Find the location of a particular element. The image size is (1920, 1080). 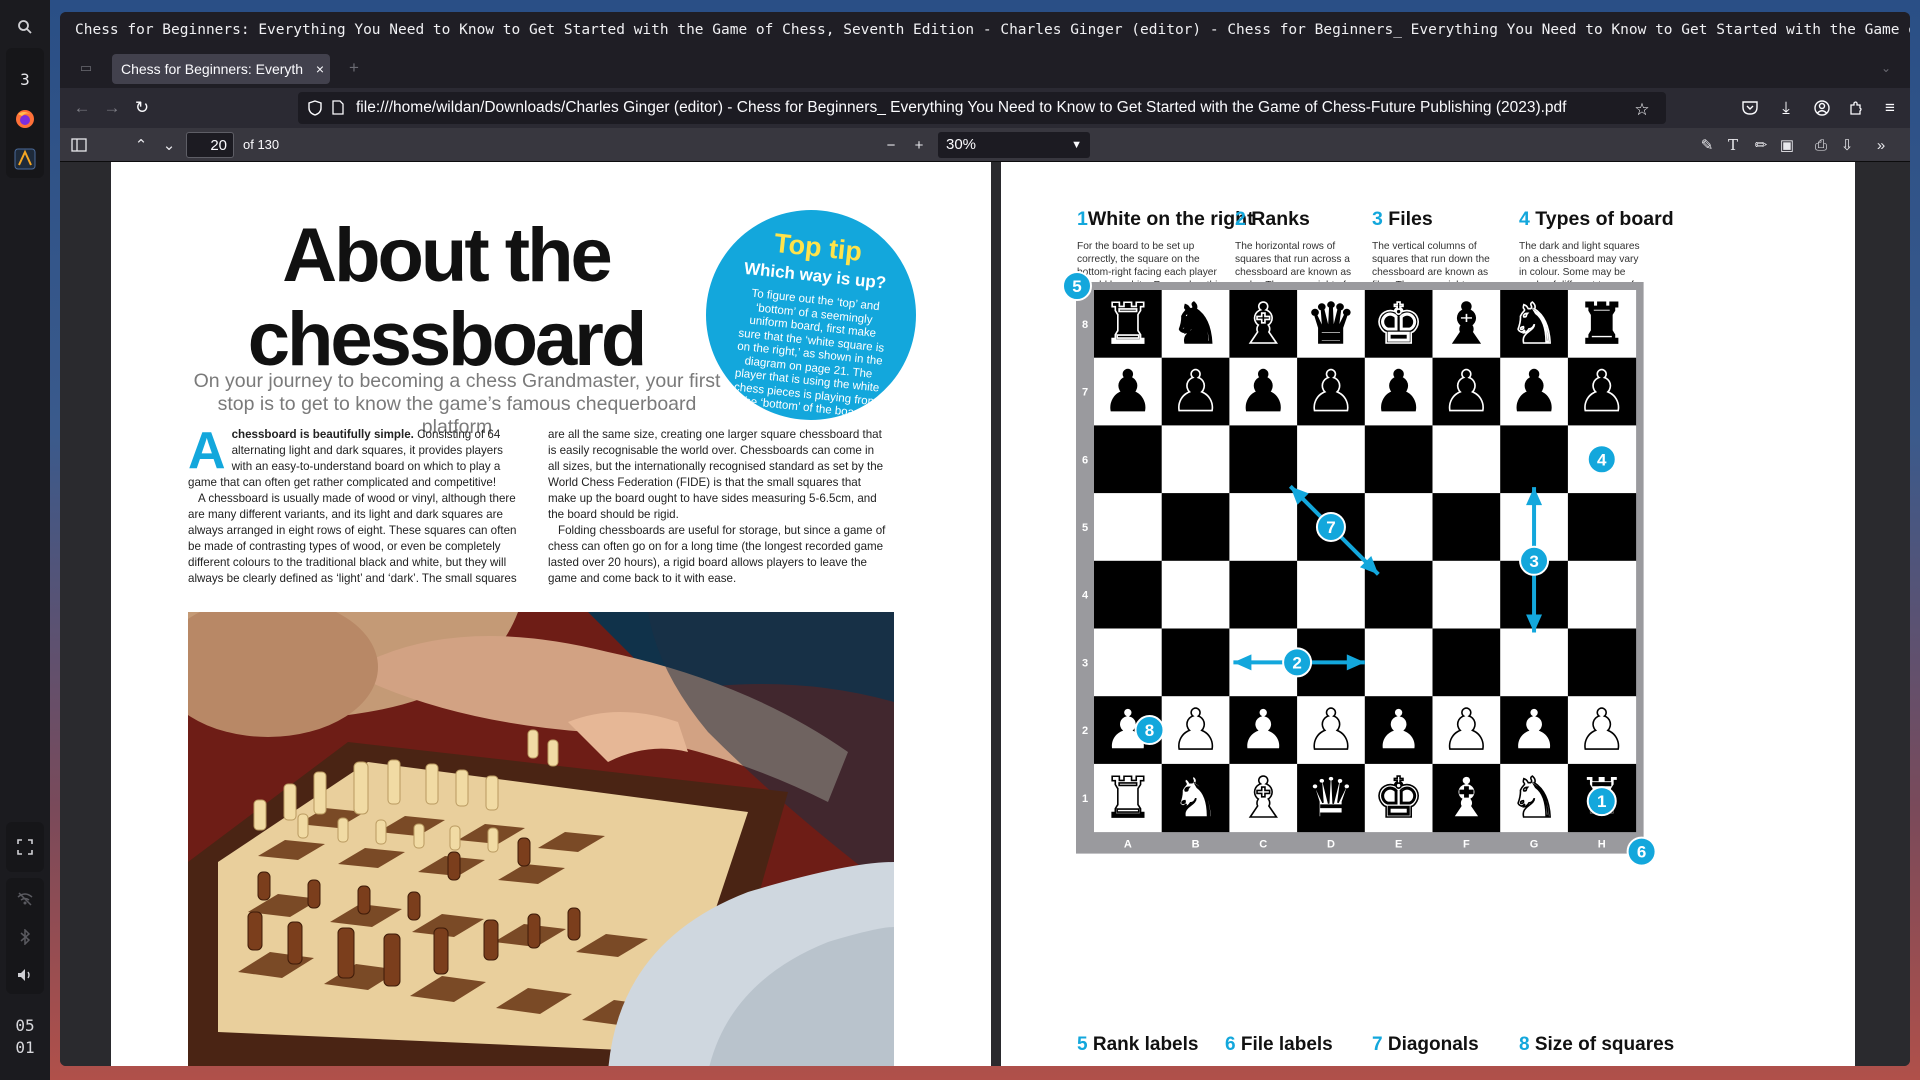

page-number-input is located at coordinates (210, 145).